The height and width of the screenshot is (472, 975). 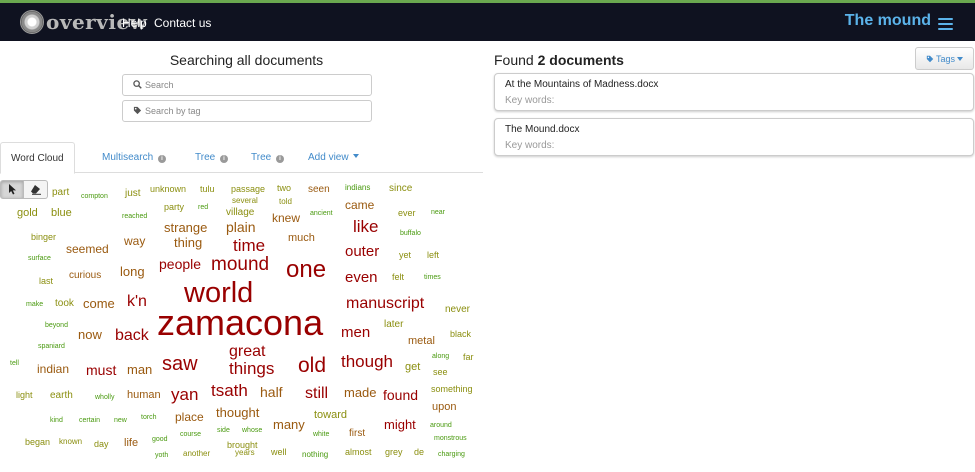 What do you see at coordinates (61, 213) in the screenshot?
I see `cloud-word: blue` at bounding box center [61, 213].